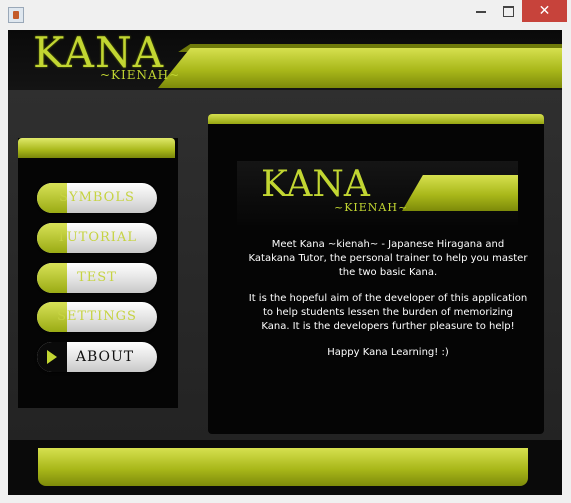 The image size is (571, 503). I want to click on sidebar-item-settings: SETTINGS, so click(97, 317).